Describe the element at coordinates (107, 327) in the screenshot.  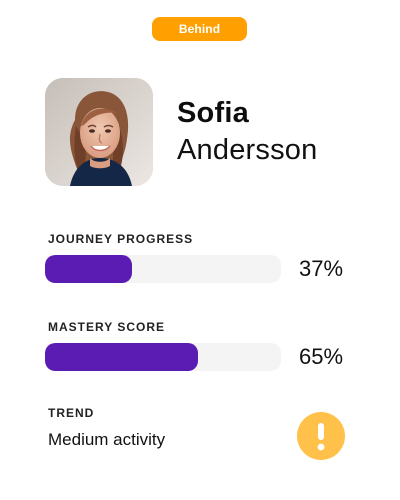
I see `mastery-score-label: MASTERY SCORE` at that location.